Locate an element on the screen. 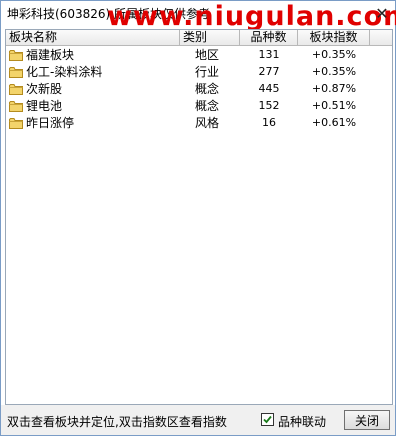 The image size is (396, 436). sector-category: 地区 is located at coordinates (207, 55).